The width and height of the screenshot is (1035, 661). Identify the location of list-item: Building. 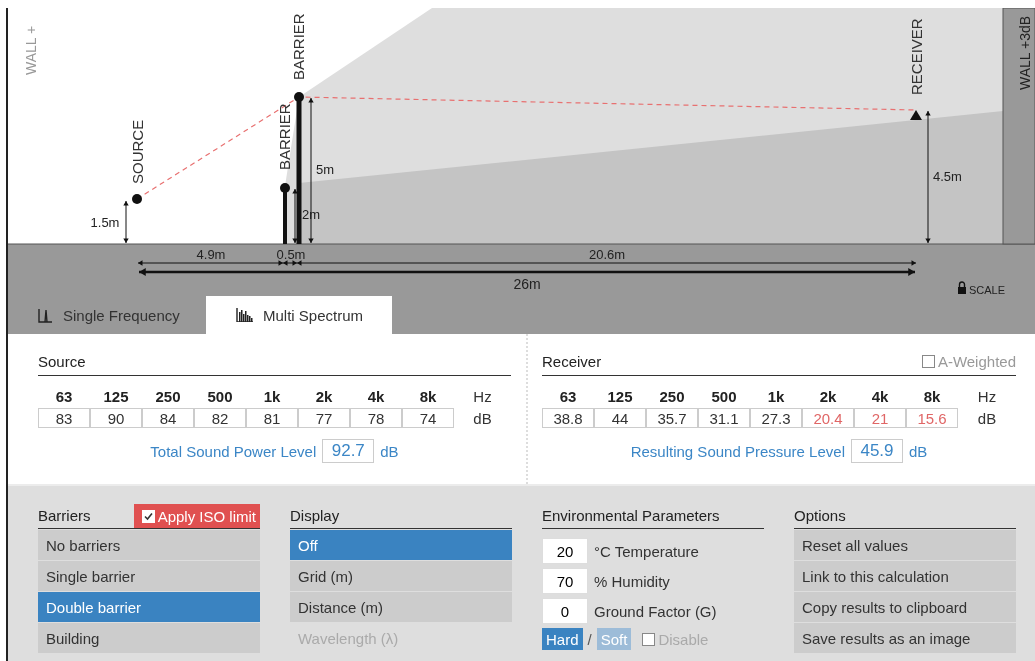
(149, 638).